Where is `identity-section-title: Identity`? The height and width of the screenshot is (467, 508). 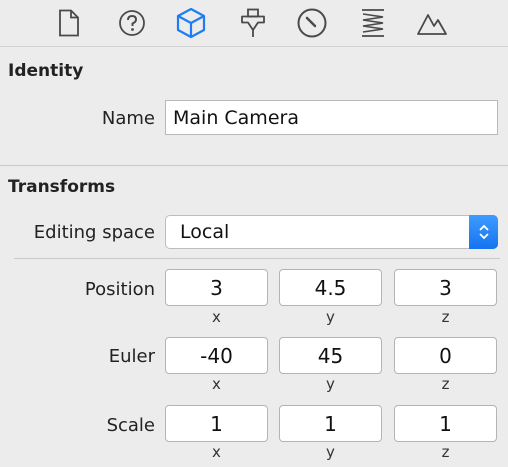 identity-section-title: Identity is located at coordinates (46, 71).